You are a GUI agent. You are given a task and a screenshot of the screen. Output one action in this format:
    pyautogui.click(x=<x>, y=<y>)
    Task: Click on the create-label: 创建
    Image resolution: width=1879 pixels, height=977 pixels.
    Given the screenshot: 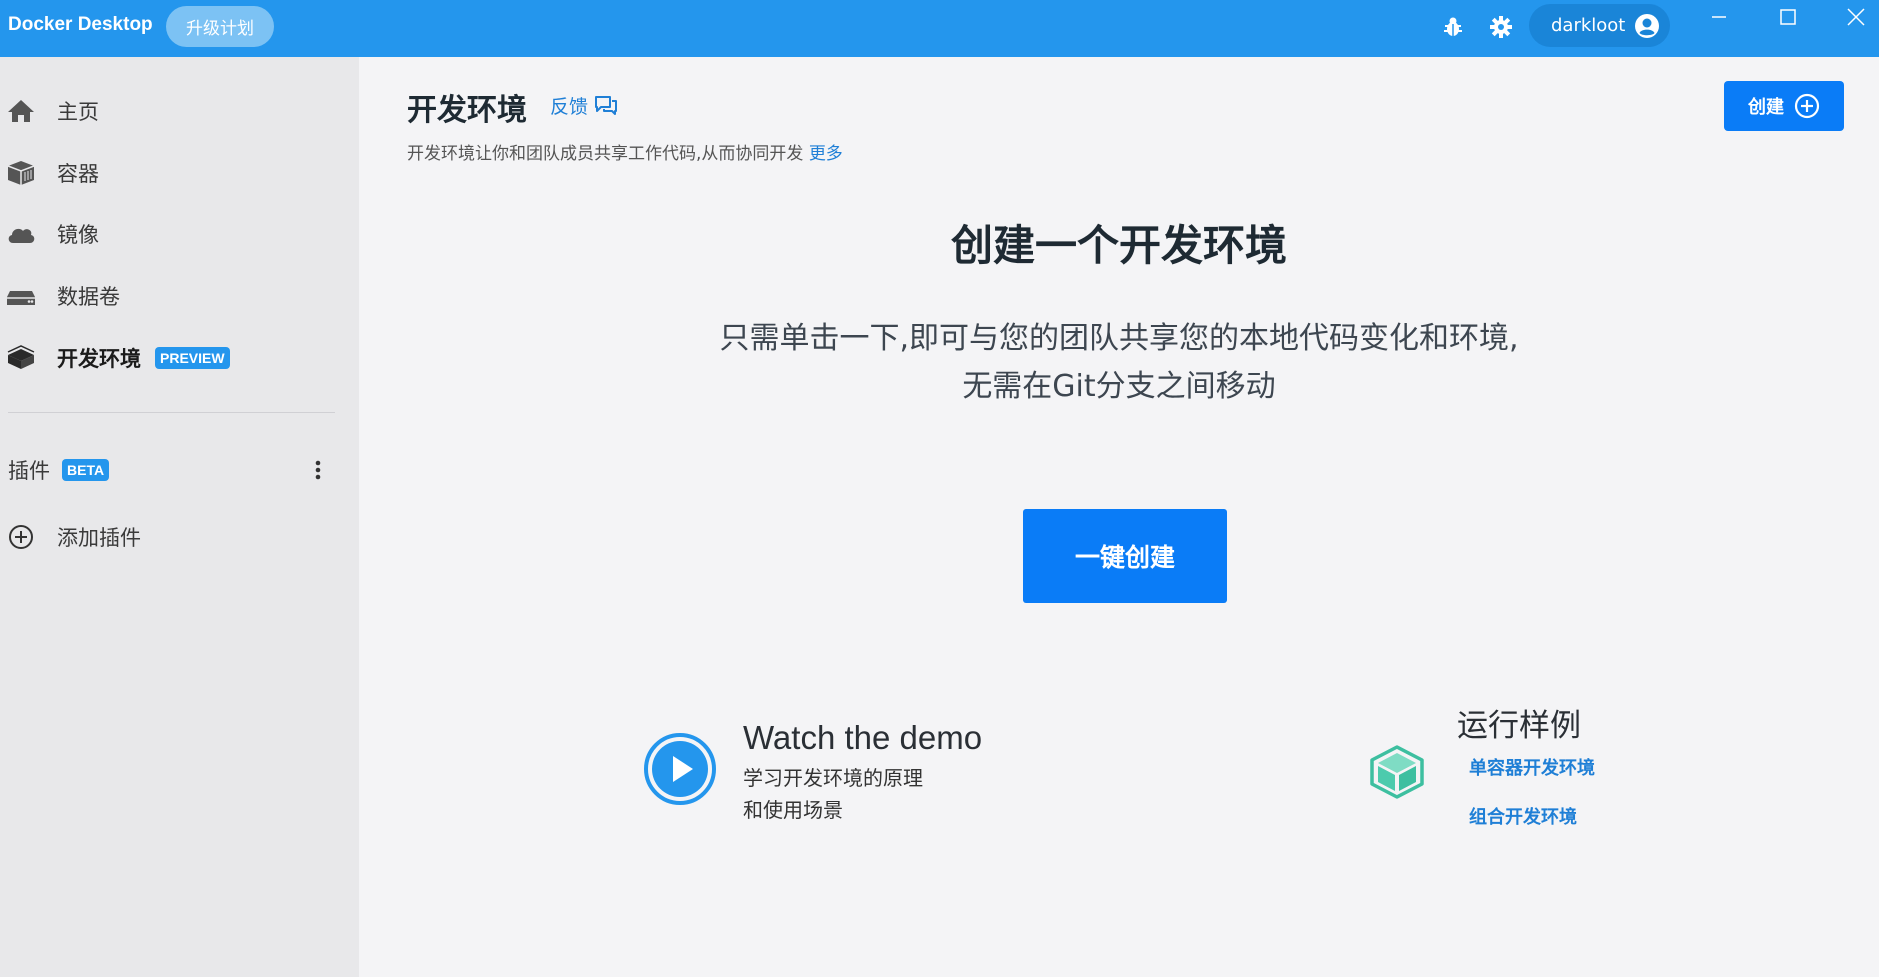 What is the action you would take?
    pyautogui.click(x=1766, y=107)
    